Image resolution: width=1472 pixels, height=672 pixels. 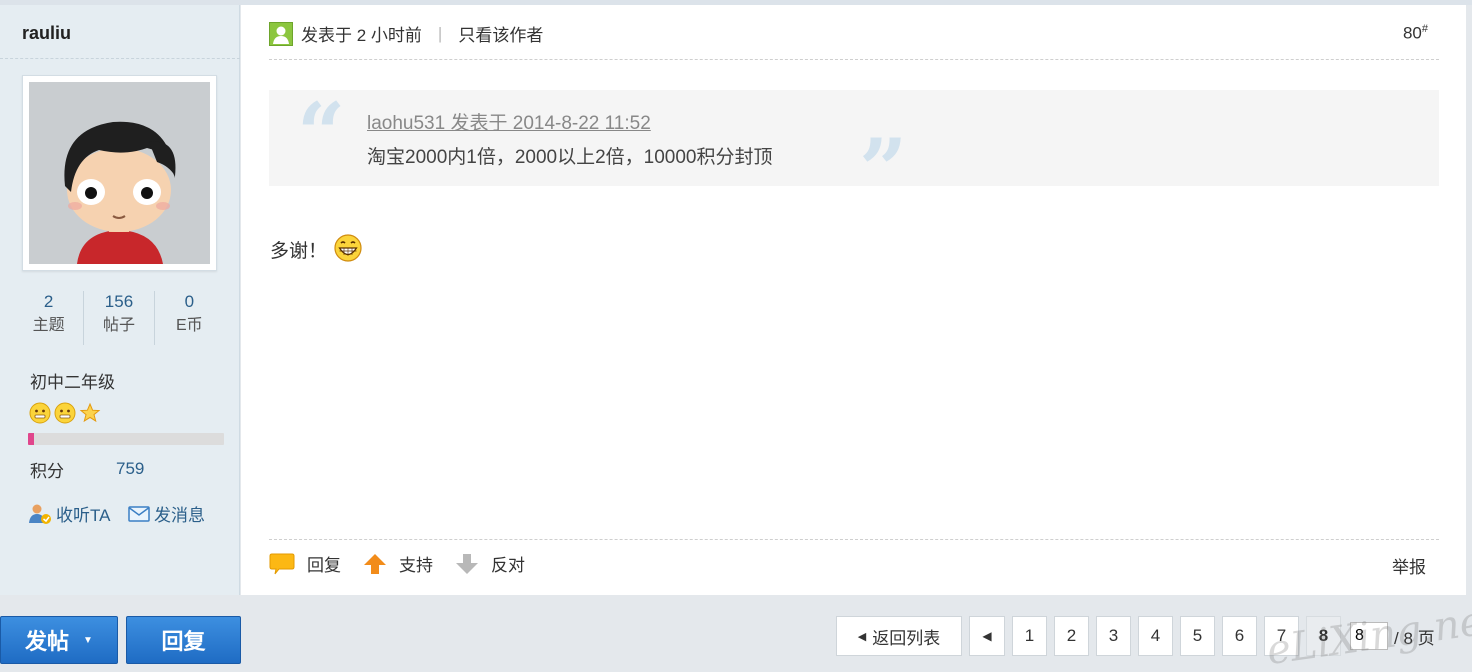 What do you see at coordinates (83, 515) in the screenshot?
I see `follow-label: 收听TA` at bounding box center [83, 515].